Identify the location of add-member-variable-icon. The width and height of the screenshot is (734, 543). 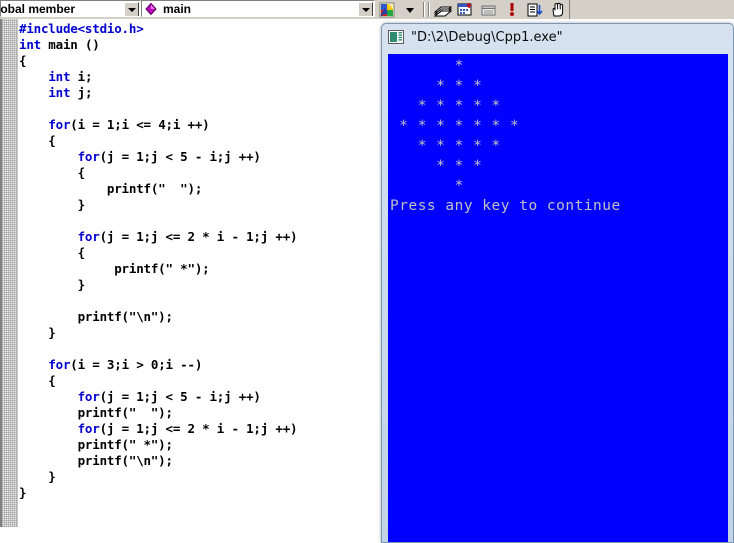
(511, 9).